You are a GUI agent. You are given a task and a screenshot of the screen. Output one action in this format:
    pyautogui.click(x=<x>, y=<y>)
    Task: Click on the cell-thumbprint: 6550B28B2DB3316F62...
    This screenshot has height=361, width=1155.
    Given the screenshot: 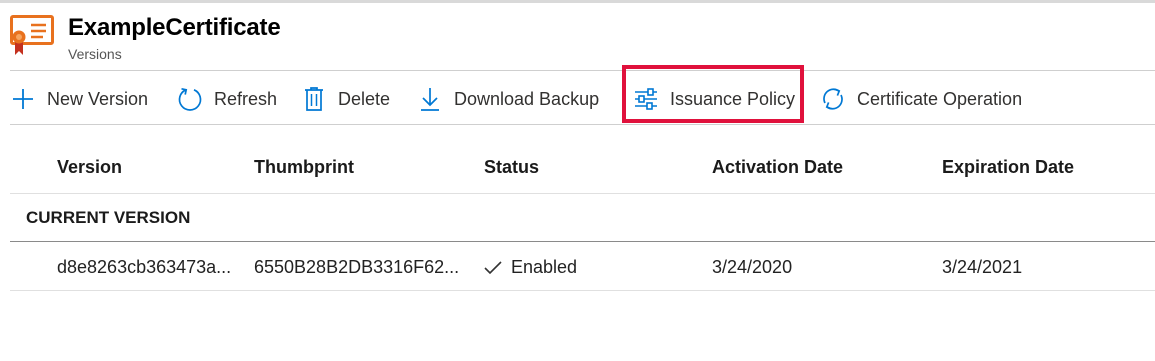 What is the action you would take?
    pyautogui.click(x=357, y=267)
    